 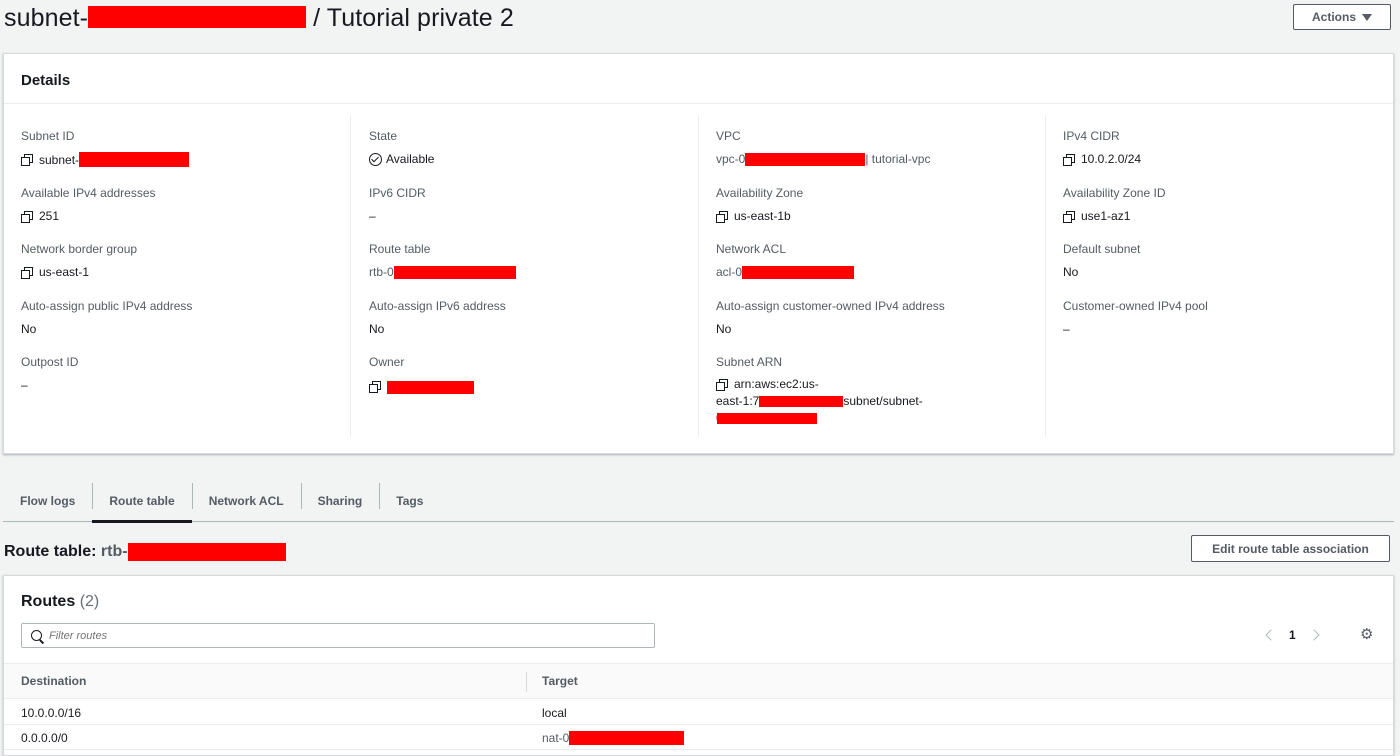 I want to click on page-title-suffix: / Tutorial private 2, so click(x=410, y=18).